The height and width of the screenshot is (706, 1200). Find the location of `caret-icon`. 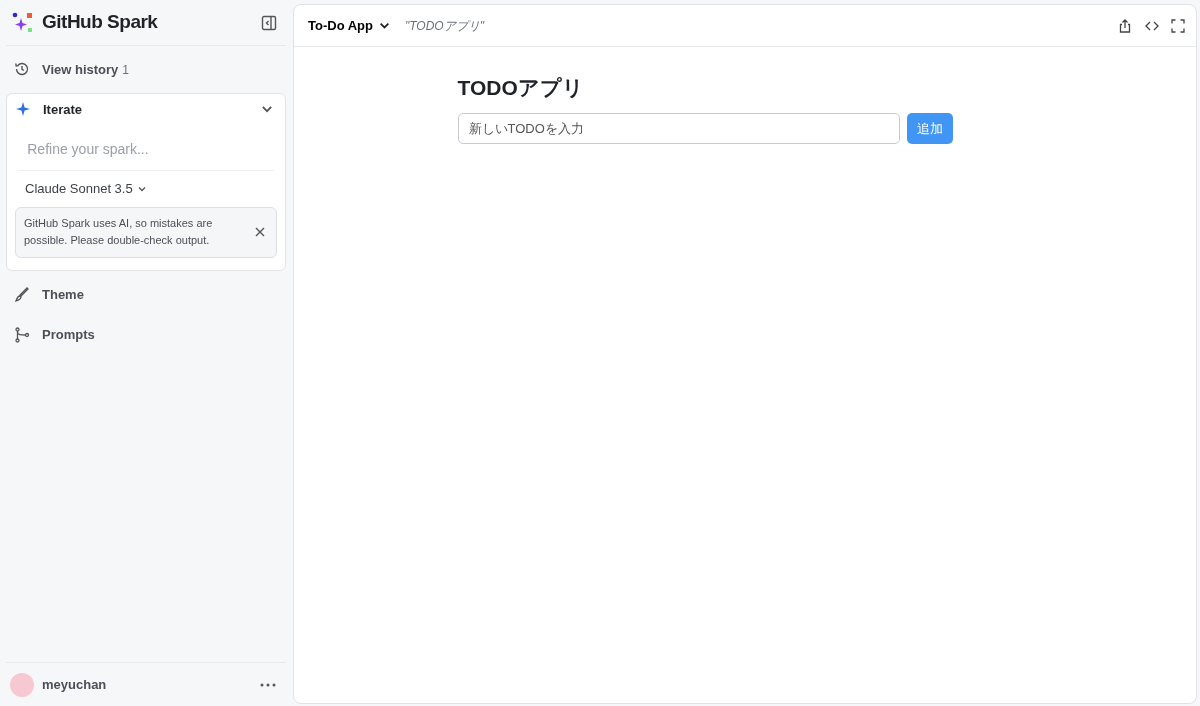

caret-icon is located at coordinates (141, 189).